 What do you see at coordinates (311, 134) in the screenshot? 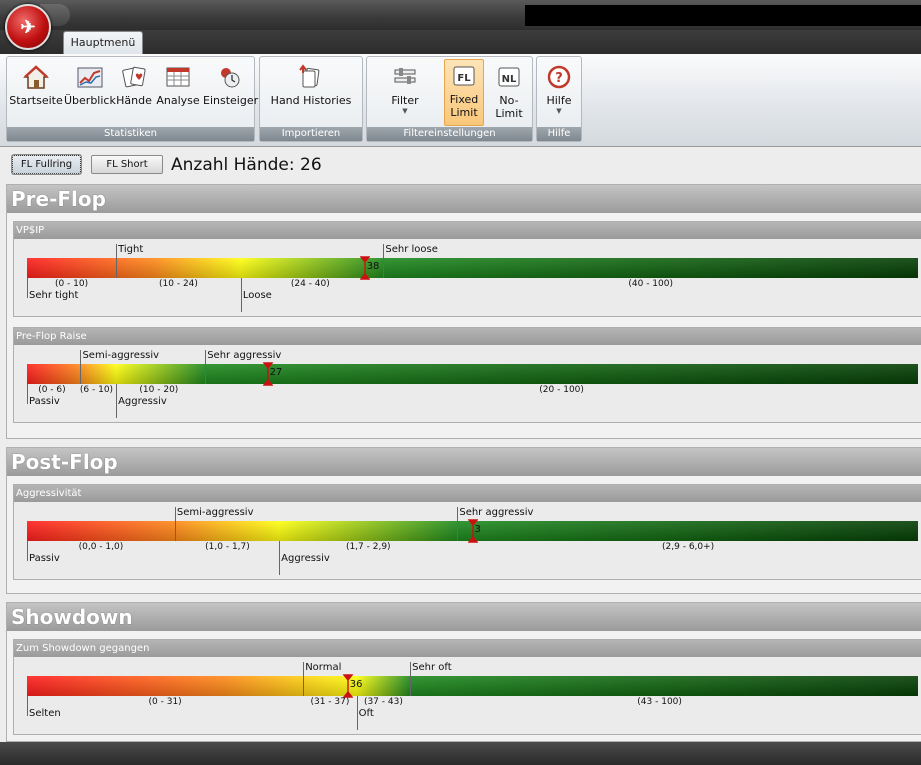
I see `group-label-importieren: Importieren` at bounding box center [311, 134].